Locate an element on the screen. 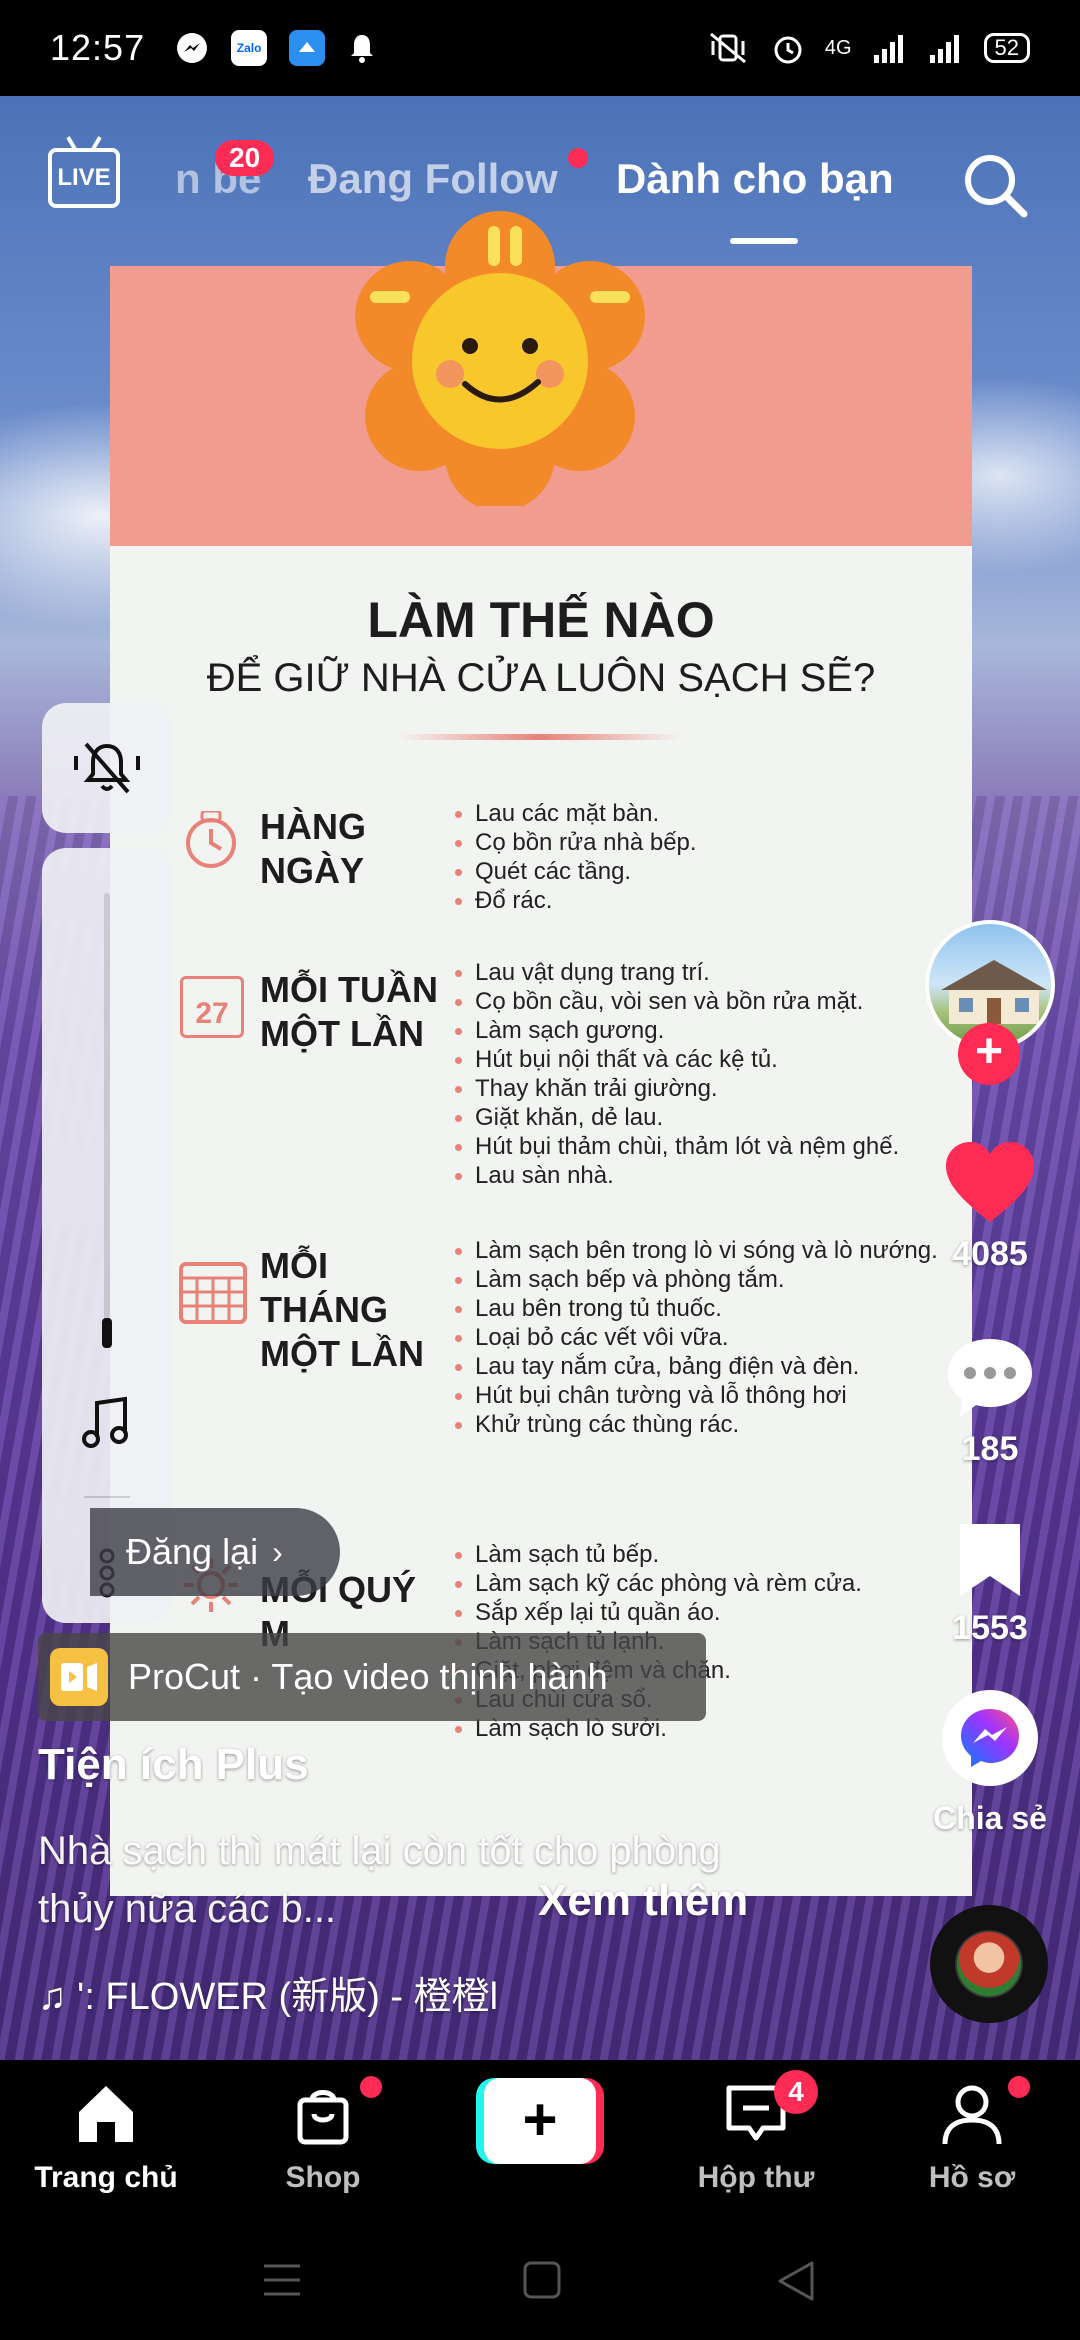 The width and height of the screenshot is (1080, 2340). save-action: 1553 is located at coordinates (990, 1584).